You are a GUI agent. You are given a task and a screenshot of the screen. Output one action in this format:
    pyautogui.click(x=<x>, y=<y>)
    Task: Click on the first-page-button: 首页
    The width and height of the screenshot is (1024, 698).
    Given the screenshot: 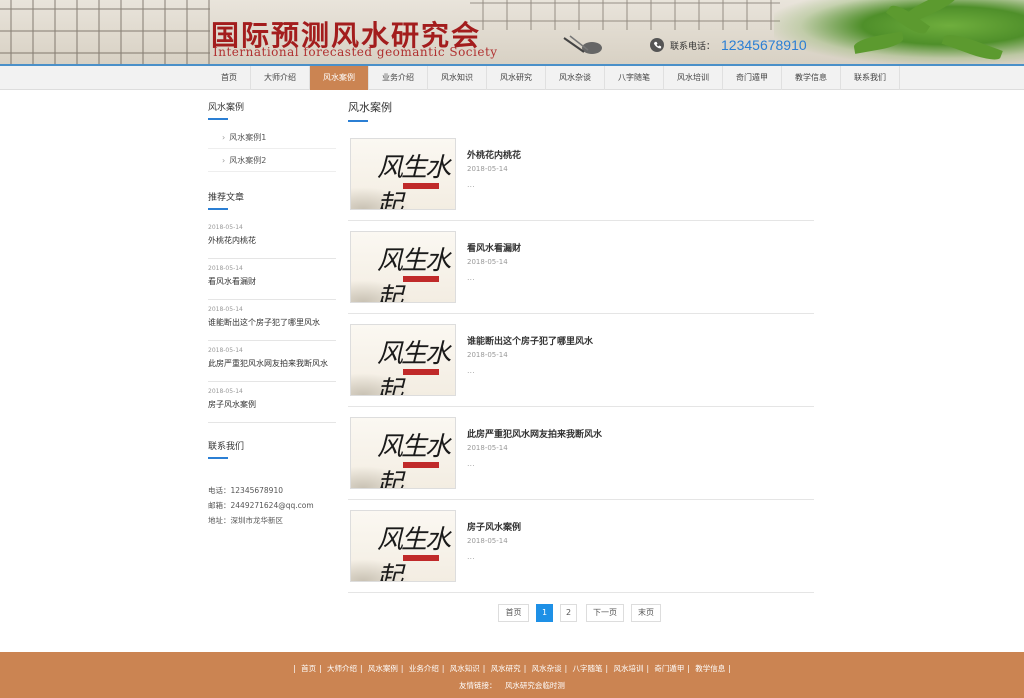 What is the action you would take?
    pyautogui.click(x=513, y=613)
    